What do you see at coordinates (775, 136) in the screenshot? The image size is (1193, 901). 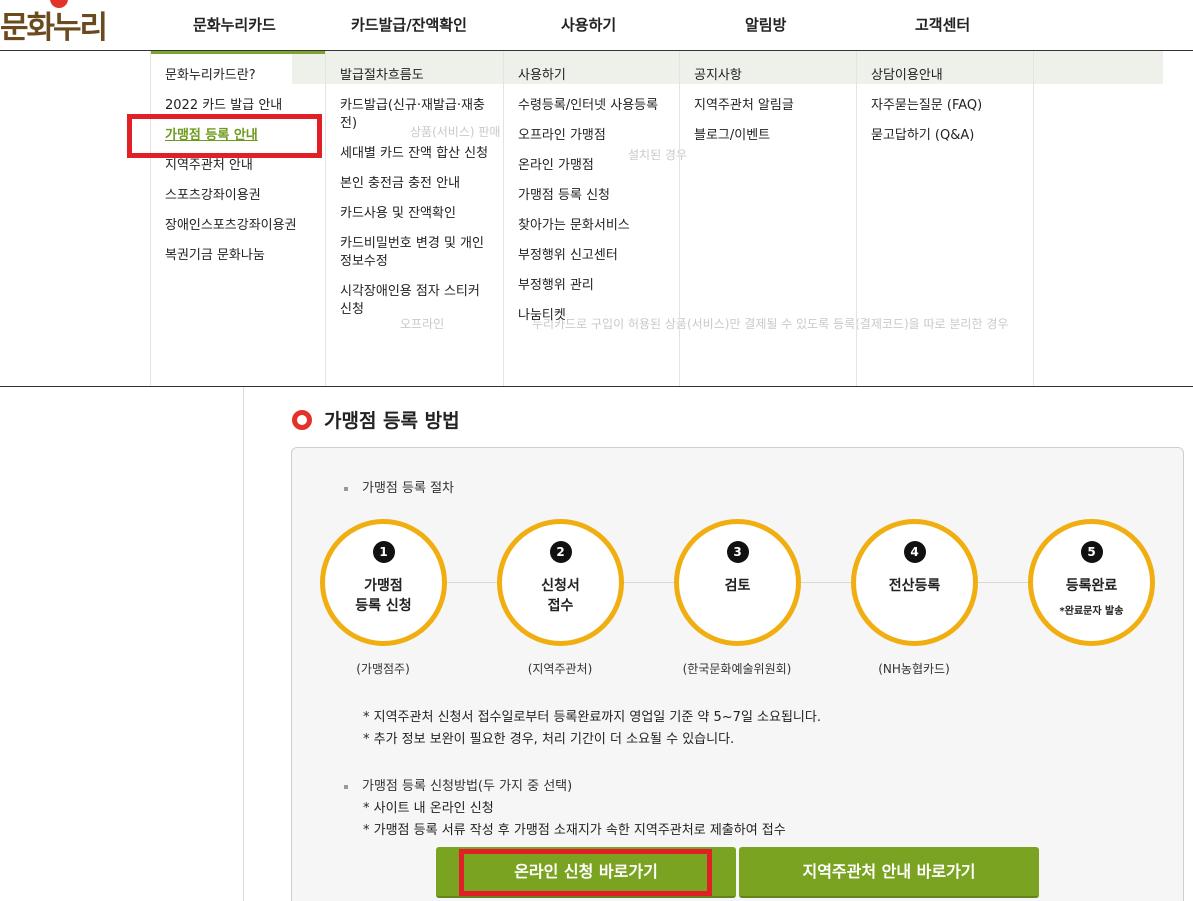 I see `menu-item-blog-events: 블로그/이벤트` at bounding box center [775, 136].